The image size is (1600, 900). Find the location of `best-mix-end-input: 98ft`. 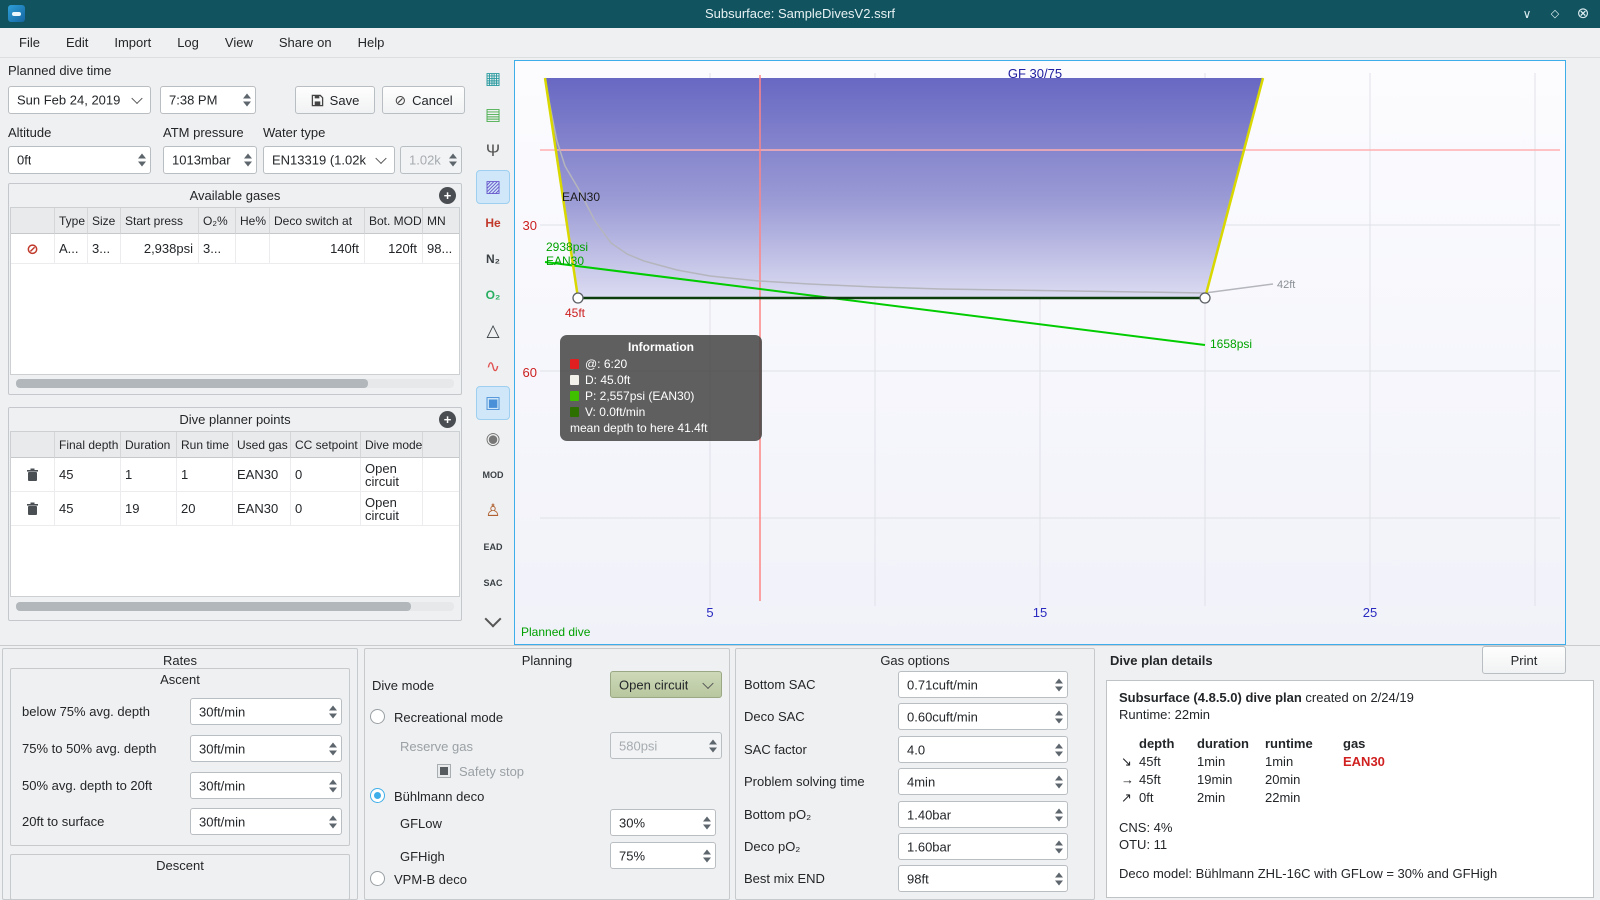

best-mix-end-input: 98ft is located at coordinates (983, 878).